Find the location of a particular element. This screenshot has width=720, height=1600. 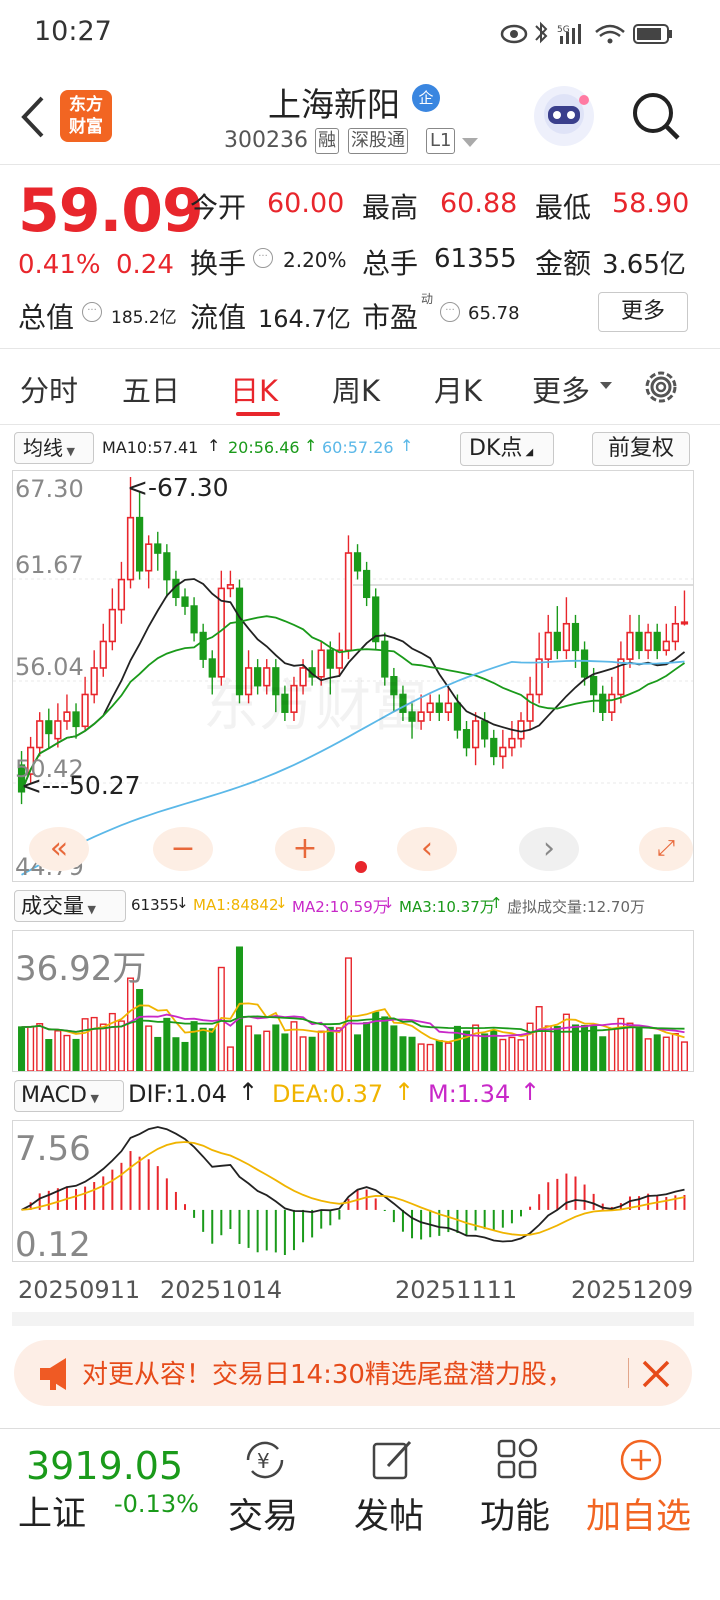

app-logo: 东方 财富 is located at coordinates (86, 116).